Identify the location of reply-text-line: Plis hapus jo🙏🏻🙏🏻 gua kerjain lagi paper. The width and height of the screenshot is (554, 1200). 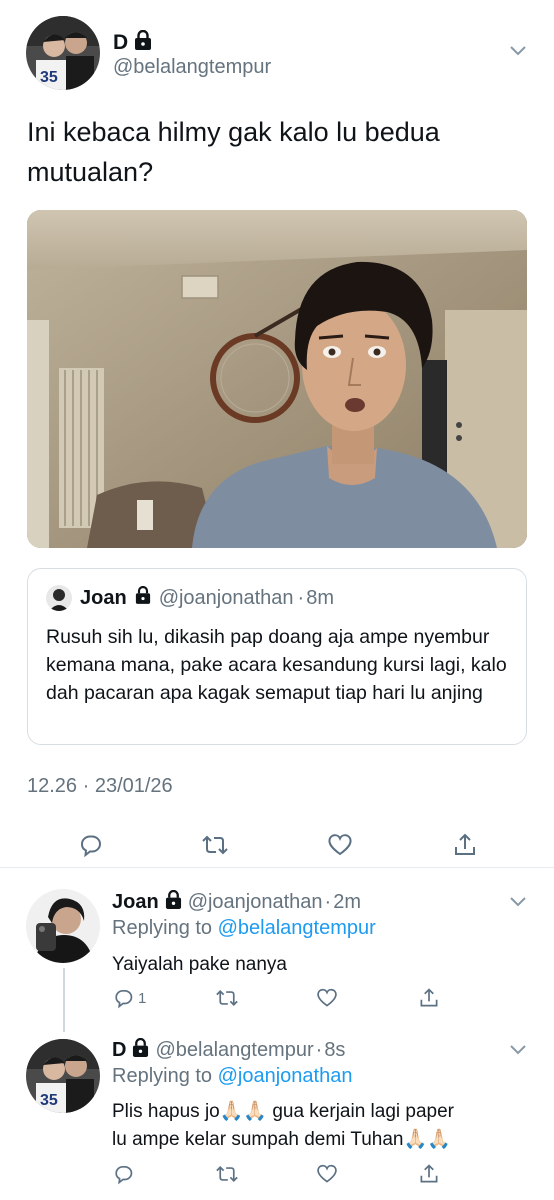
(283, 1111).